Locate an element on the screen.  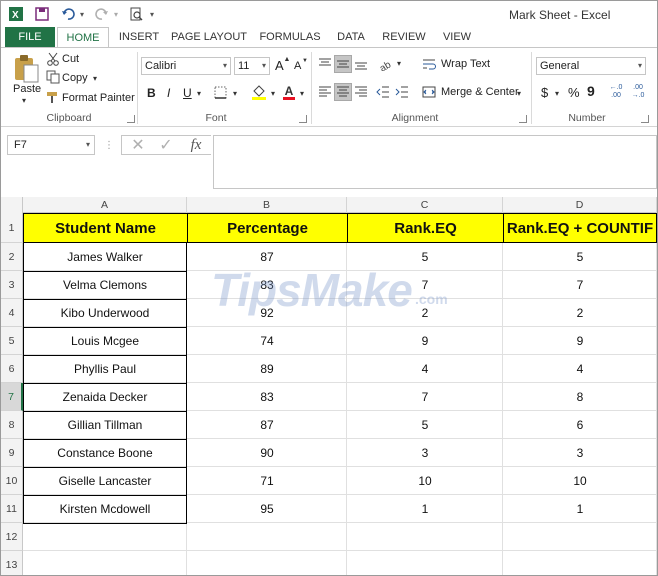
row-header-1: 1 is located at coordinates (12, 228).